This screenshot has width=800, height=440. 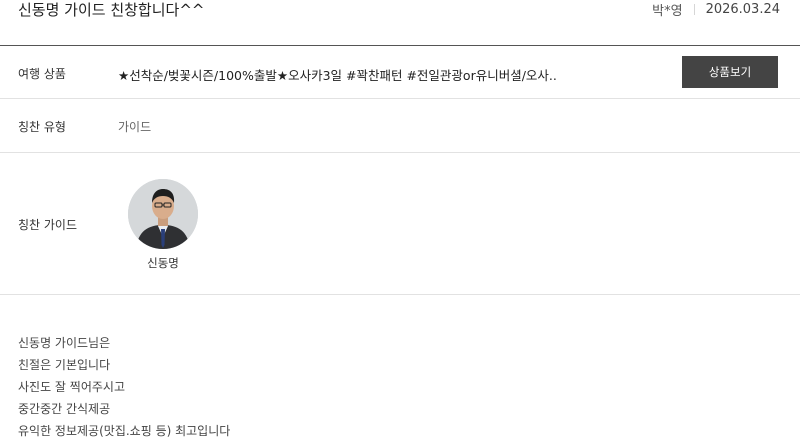 What do you see at coordinates (71, 387) in the screenshot?
I see `body-line: 사진도 잘 찍어주시고` at bounding box center [71, 387].